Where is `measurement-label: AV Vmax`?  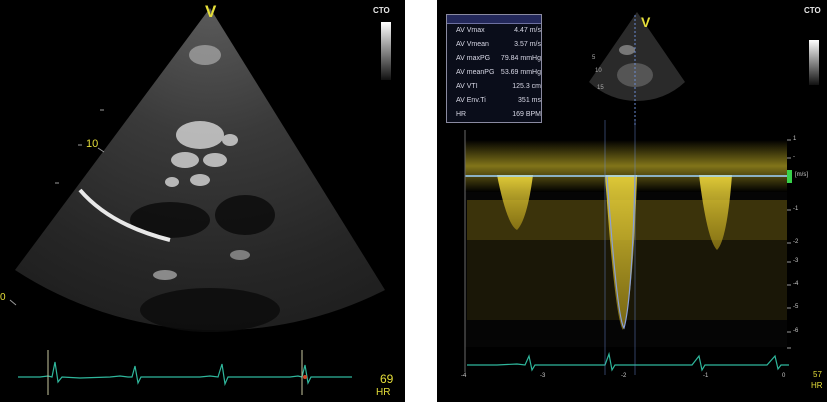
measurement-label: AV Vmax is located at coordinates (470, 30).